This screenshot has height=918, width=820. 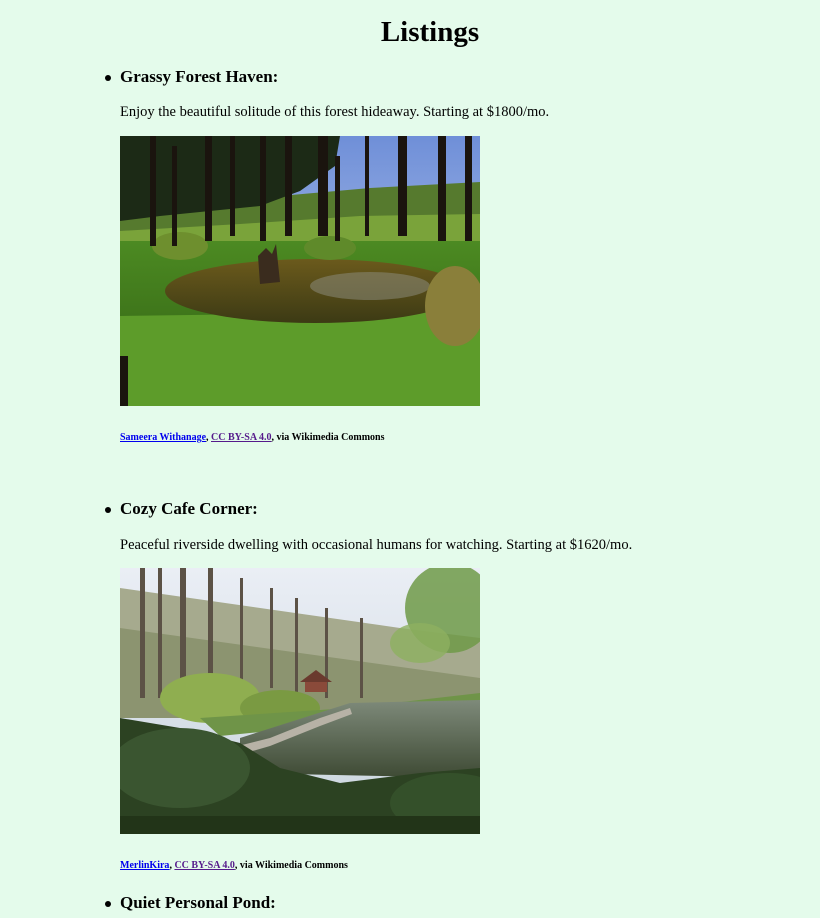 I want to click on listing-title: Cozy Cafe Corner:, so click(x=189, y=508).